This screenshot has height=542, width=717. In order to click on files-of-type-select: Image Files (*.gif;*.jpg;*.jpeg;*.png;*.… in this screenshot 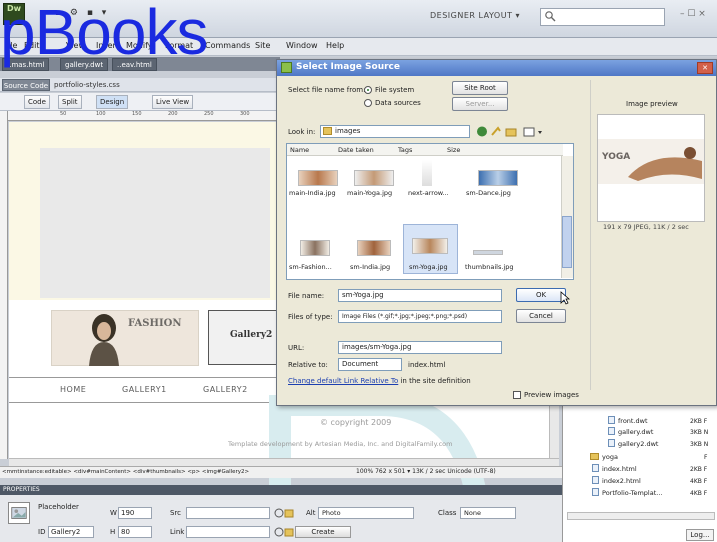, I will do `click(420, 316)`.